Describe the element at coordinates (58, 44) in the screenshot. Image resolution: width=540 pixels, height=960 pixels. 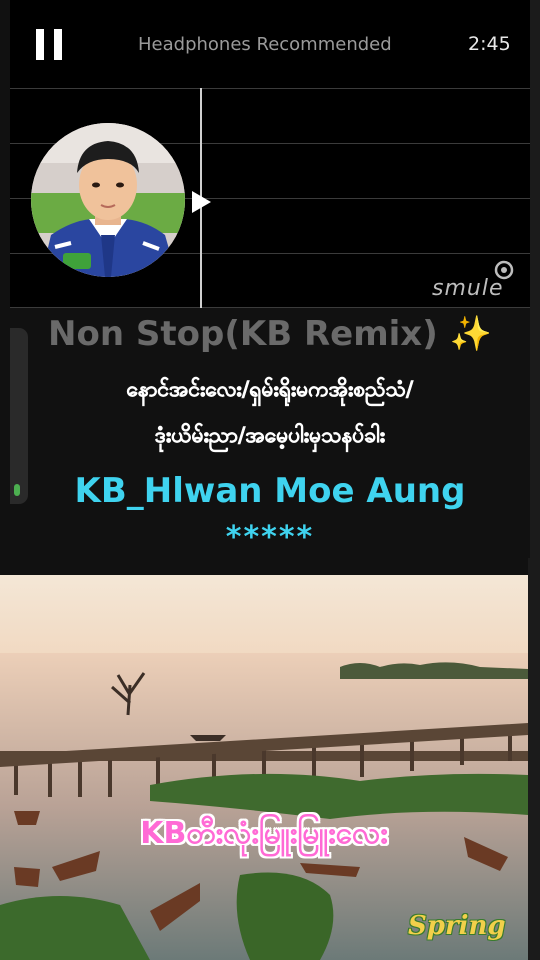
I see `pause-icon-bar` at that location.